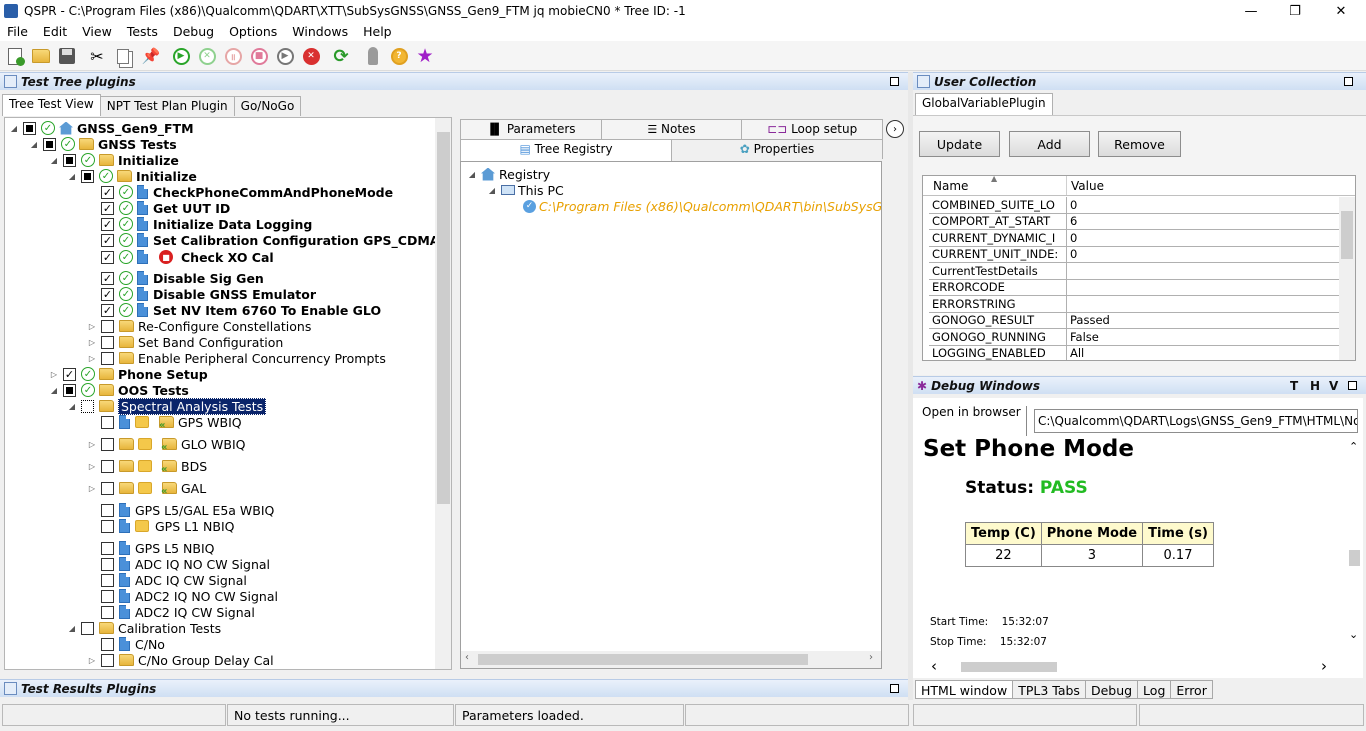 The width and height of the screenshot is (1366, 731). What do you see at coordinates (1129, 666) in the screenshot?
I see `html-hscrollbar: ‹ ›` at bounding box center [1129, 666].